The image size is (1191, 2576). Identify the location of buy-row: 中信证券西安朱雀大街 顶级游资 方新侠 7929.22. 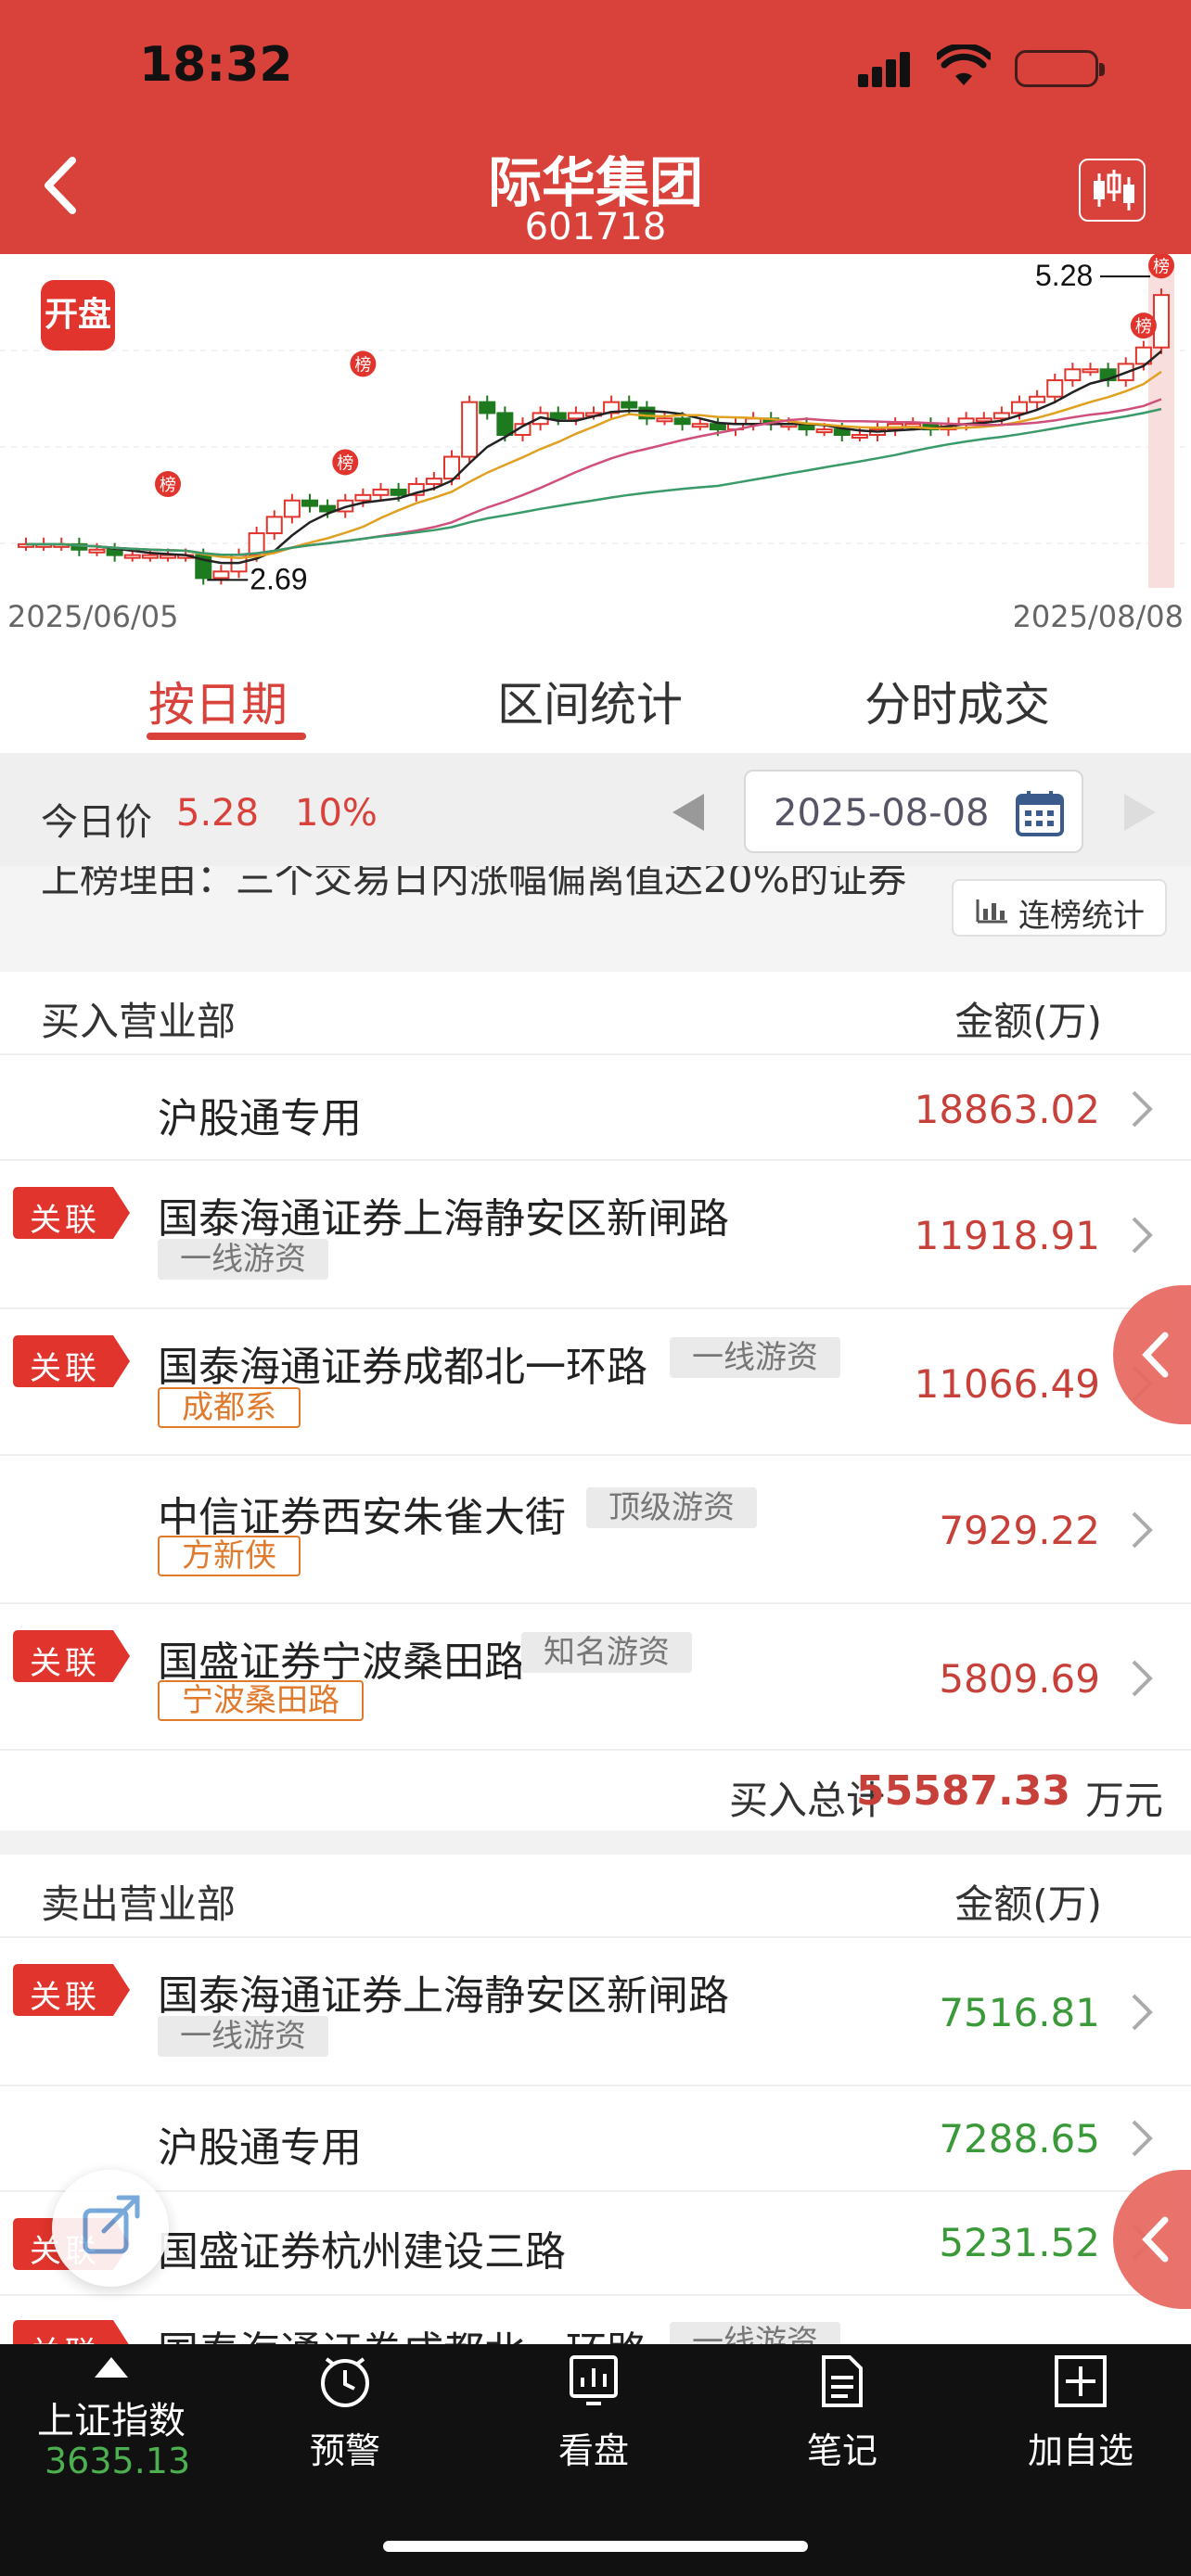
(595, 1530).